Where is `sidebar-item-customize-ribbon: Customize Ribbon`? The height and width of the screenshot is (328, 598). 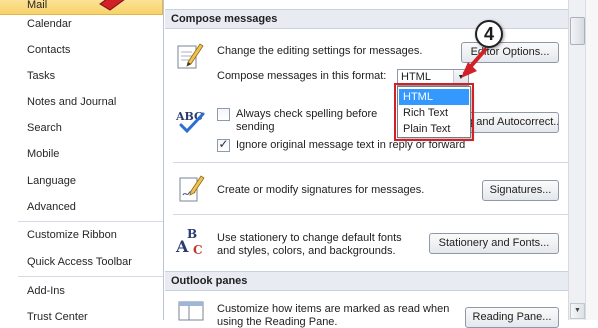
sidebar-item-customize-ribbon: Customize Ribbon is located at coordinates (81, 235).